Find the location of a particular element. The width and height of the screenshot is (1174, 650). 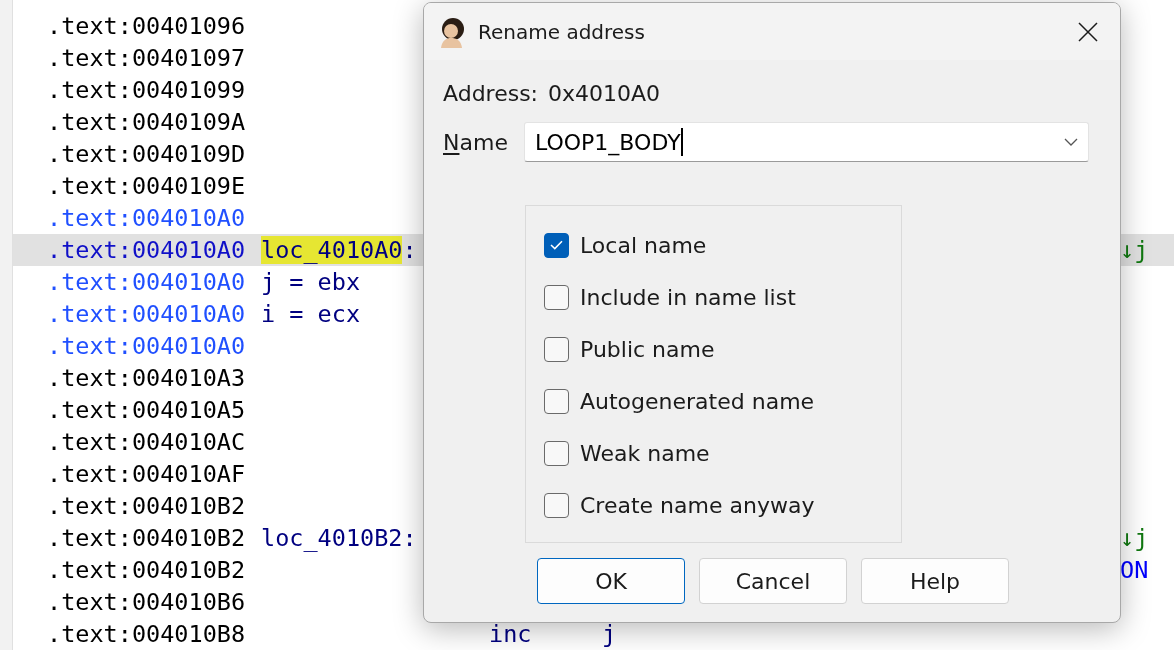

checkbox-label: Weak name is located at coordinates (645, 453).